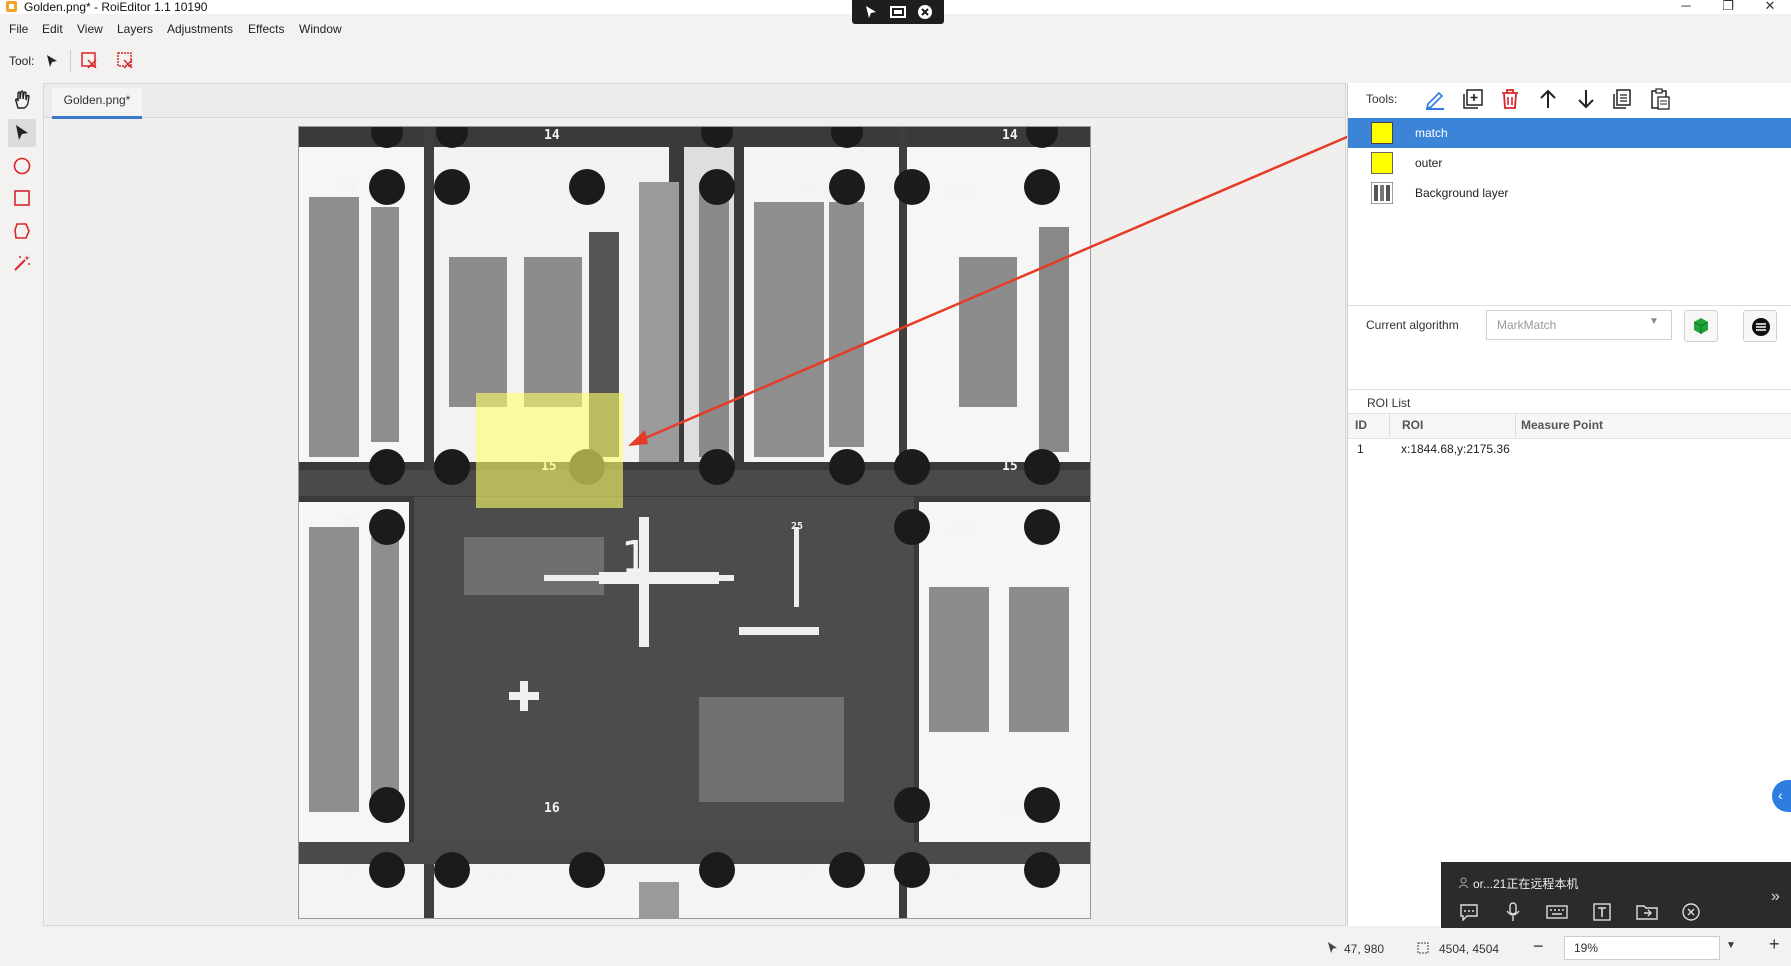  What do you see at coordinates (1010, 808) in the screenshot?
I see `die-label: 16` at bounding box center [1010, 808].